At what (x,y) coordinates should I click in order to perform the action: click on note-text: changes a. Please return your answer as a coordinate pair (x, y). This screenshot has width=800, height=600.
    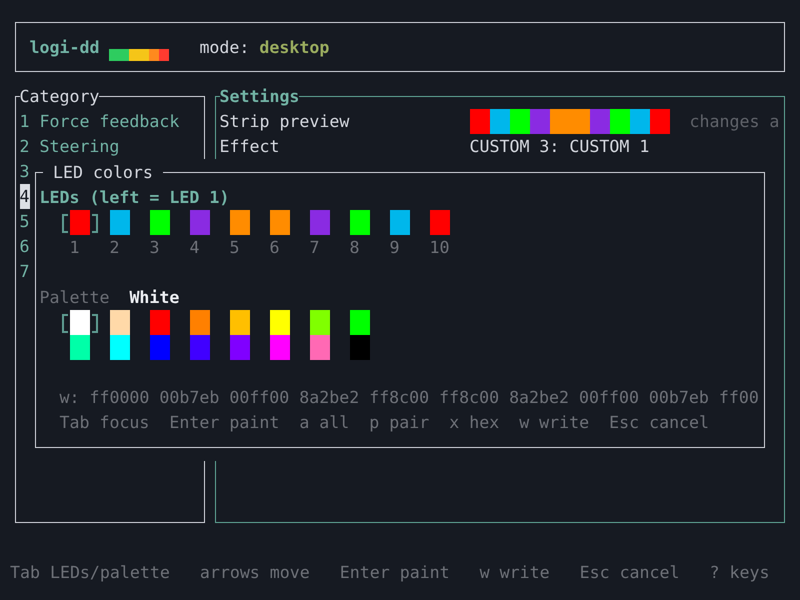
    Looking at the image, I should click on (735, 121).